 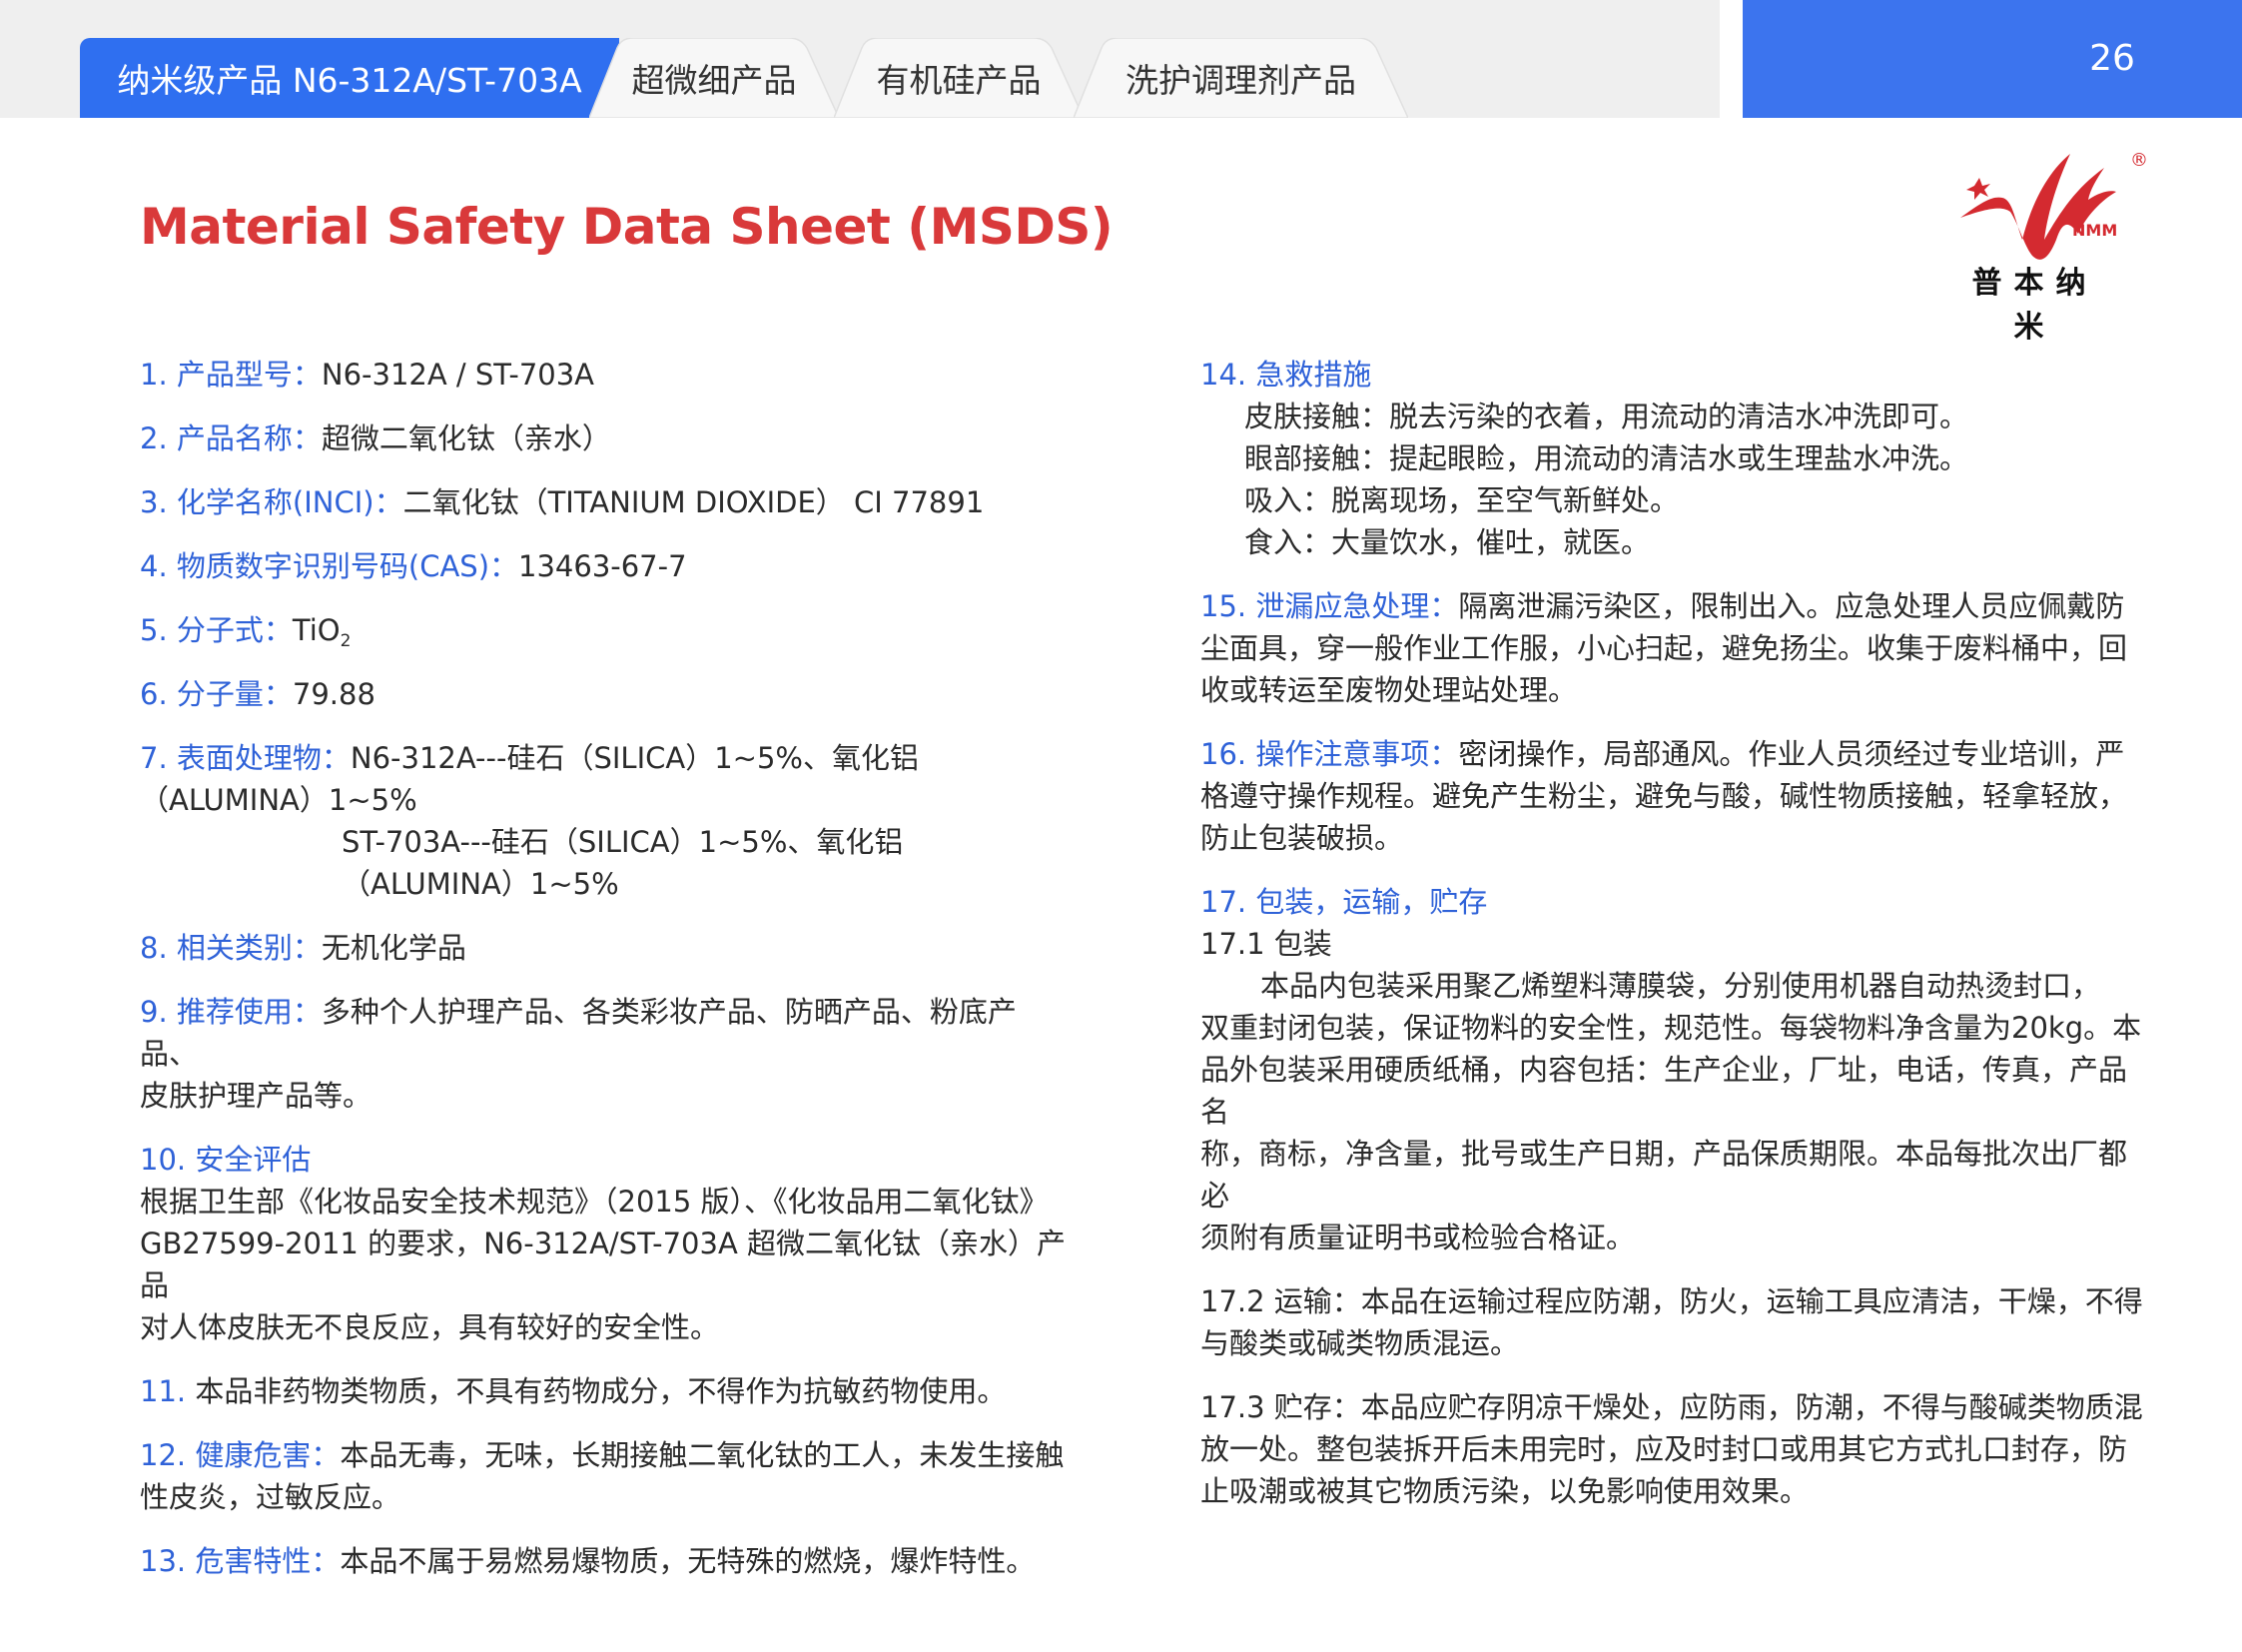 What do you see at coordinates (216, 630) in the screenshot?
I see `item-label: 5. 分子式：` at bounding box center [216, 630].